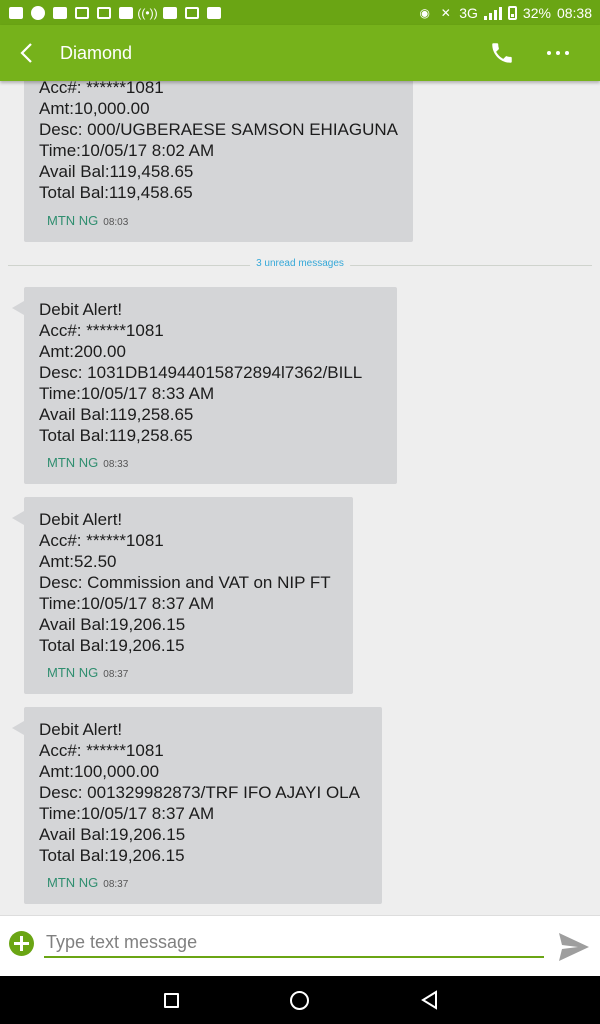  I want to click on message-line: Total Bal:119,458.65, so click(116, 192).